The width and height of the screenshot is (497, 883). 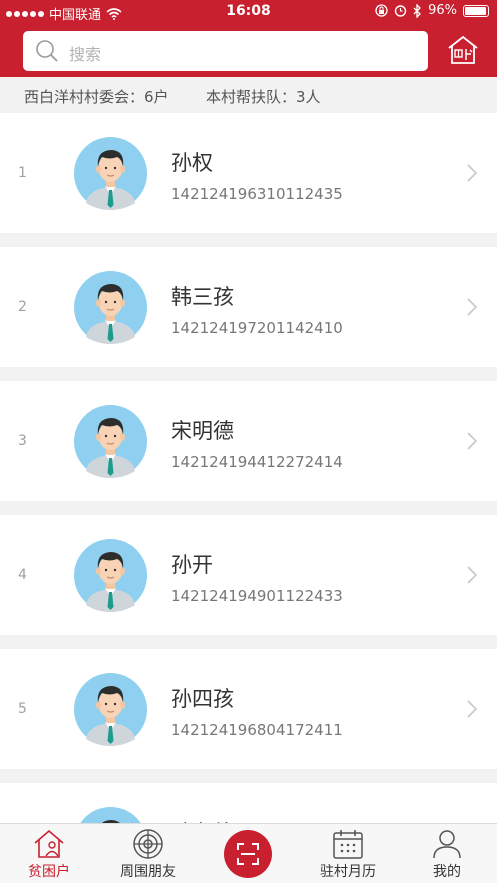 I want to click on bluetooth-icon, so click(x=417, y=10).